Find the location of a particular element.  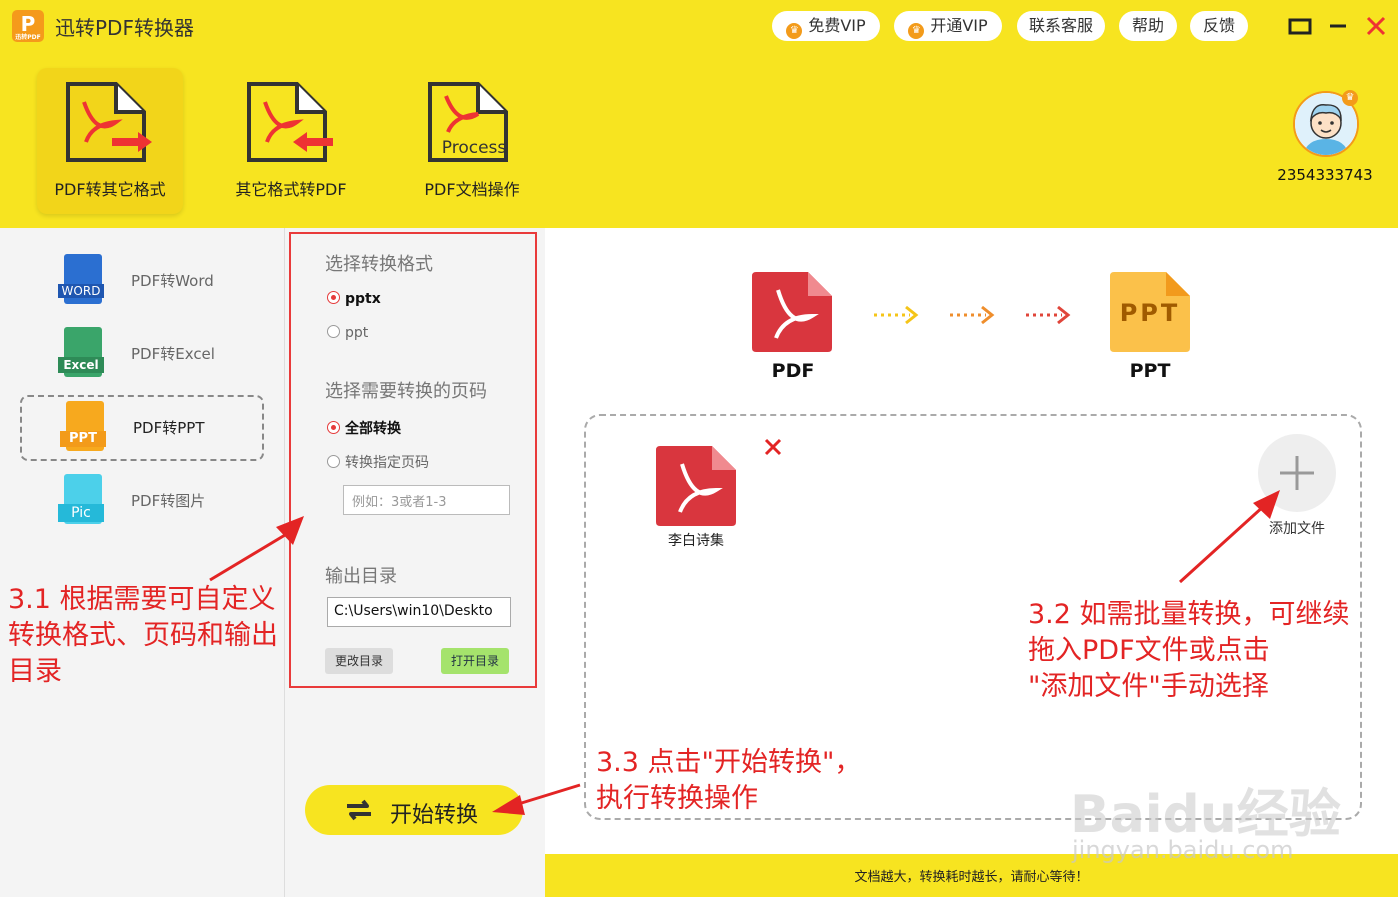

annotation-line: 拖入PDF文件或点击 is located at coordinates (1149, 650).